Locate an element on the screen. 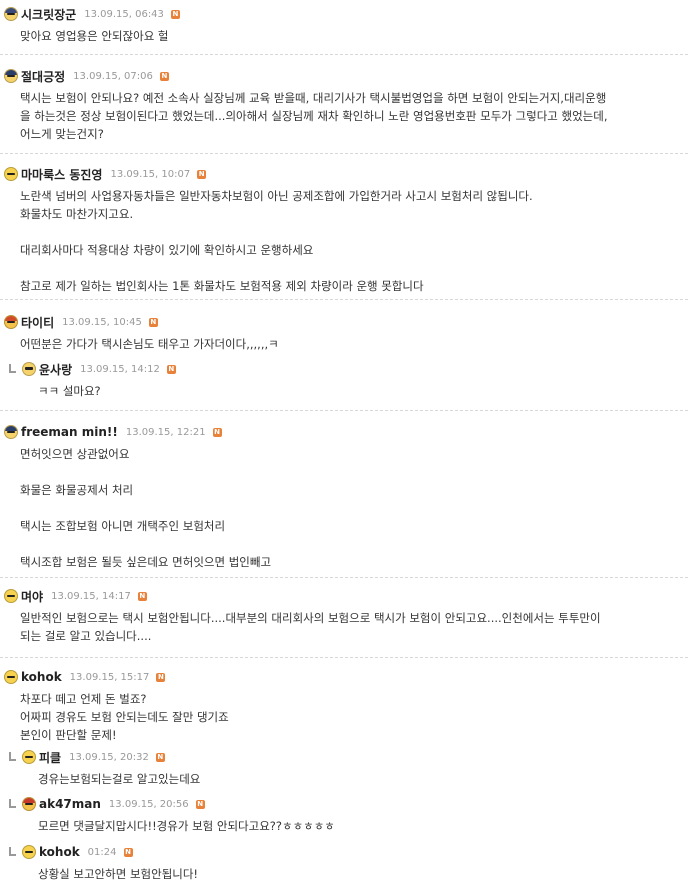 This screenshot has height=894, width=688. comment-date: 13.09.15, 15:17 is located at coordinates (109, 677).